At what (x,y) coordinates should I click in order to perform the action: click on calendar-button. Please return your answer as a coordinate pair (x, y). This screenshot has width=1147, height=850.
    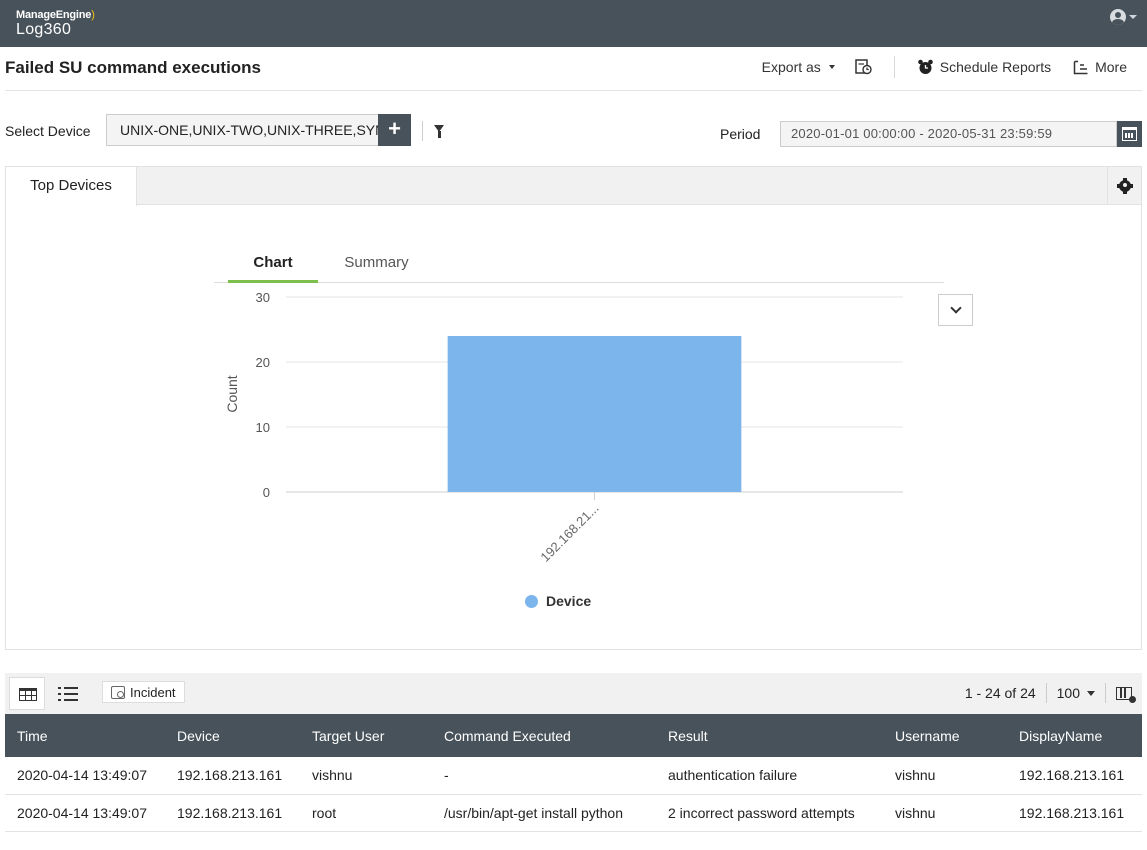
    Looking at the image, I should click on (1129, 134).